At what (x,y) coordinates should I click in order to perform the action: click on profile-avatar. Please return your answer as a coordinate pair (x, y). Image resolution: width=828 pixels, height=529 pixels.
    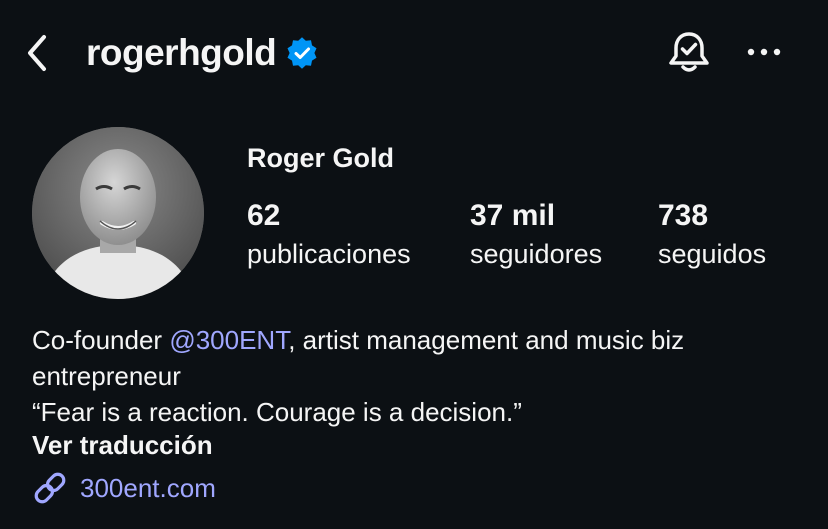
    Looking at the image, I should click on (118, 213).